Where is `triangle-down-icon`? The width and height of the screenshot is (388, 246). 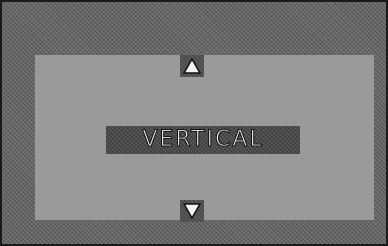 triangle-down-icon is located at coordinates (192, 211).